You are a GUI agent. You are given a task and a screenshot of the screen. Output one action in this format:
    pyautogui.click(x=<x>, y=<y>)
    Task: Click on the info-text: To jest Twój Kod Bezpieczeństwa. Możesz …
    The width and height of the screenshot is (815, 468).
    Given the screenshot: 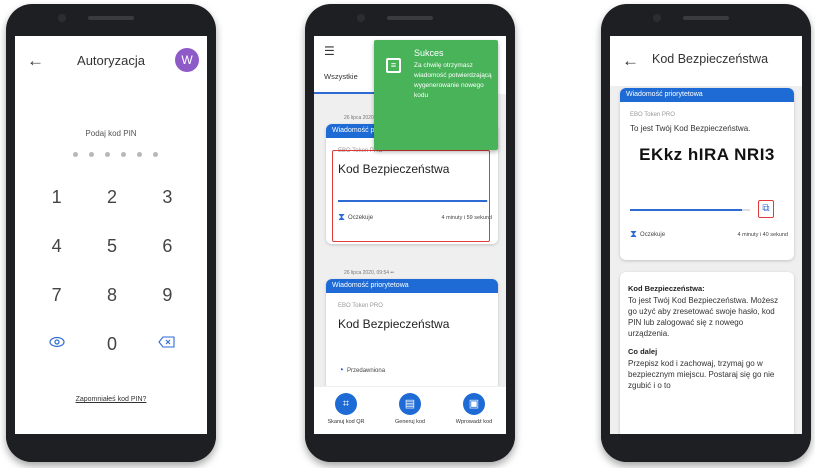 What is the action you would take?
    pyautogui.click(x=703, y=317)
    